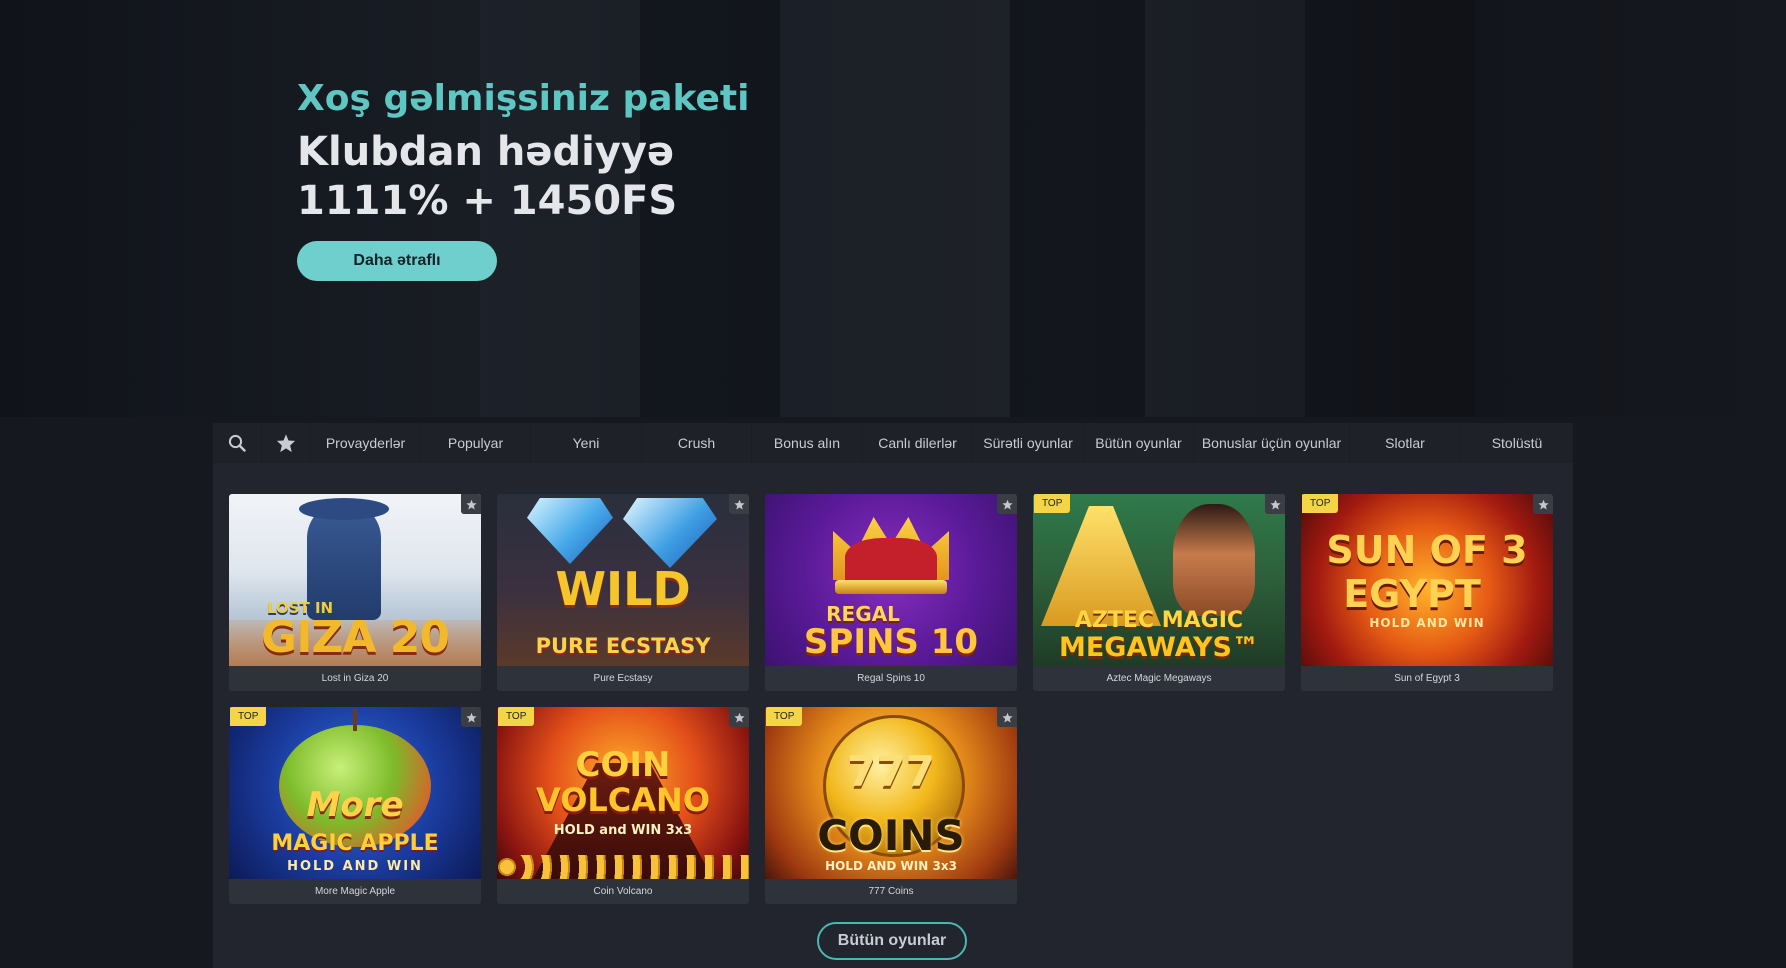 This screenshot has height=968, width=1786. I want to click on game-title: Regal Spins 10, so click(891, 678).